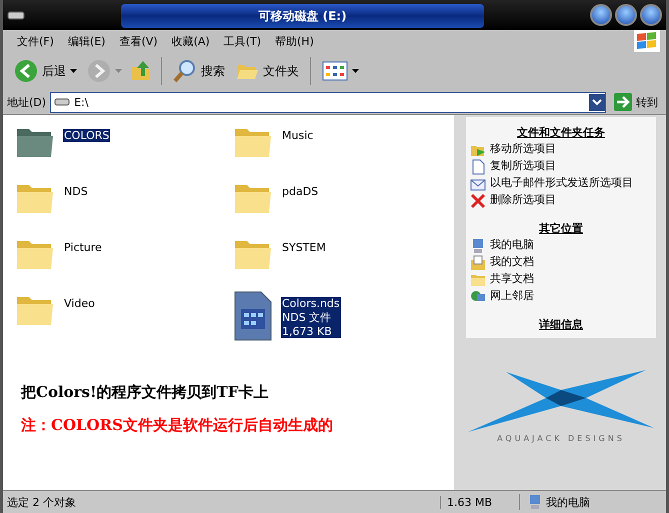 The image size is (669, 513). Describe the element at coordinates (626, 15) in the screenshot. I see `maximize-button` at that location.